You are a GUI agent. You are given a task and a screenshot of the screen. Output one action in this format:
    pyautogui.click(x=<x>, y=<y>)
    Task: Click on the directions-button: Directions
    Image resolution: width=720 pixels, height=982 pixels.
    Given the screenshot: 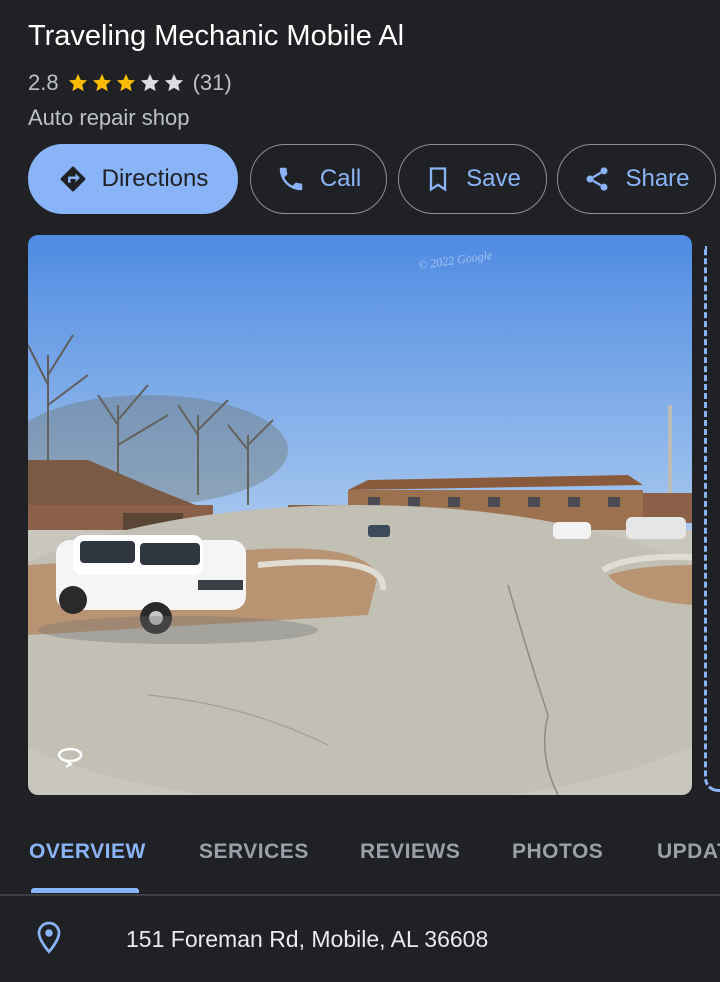 What is the action you would take?
    pyautogui.click(x=133, y=179)
    